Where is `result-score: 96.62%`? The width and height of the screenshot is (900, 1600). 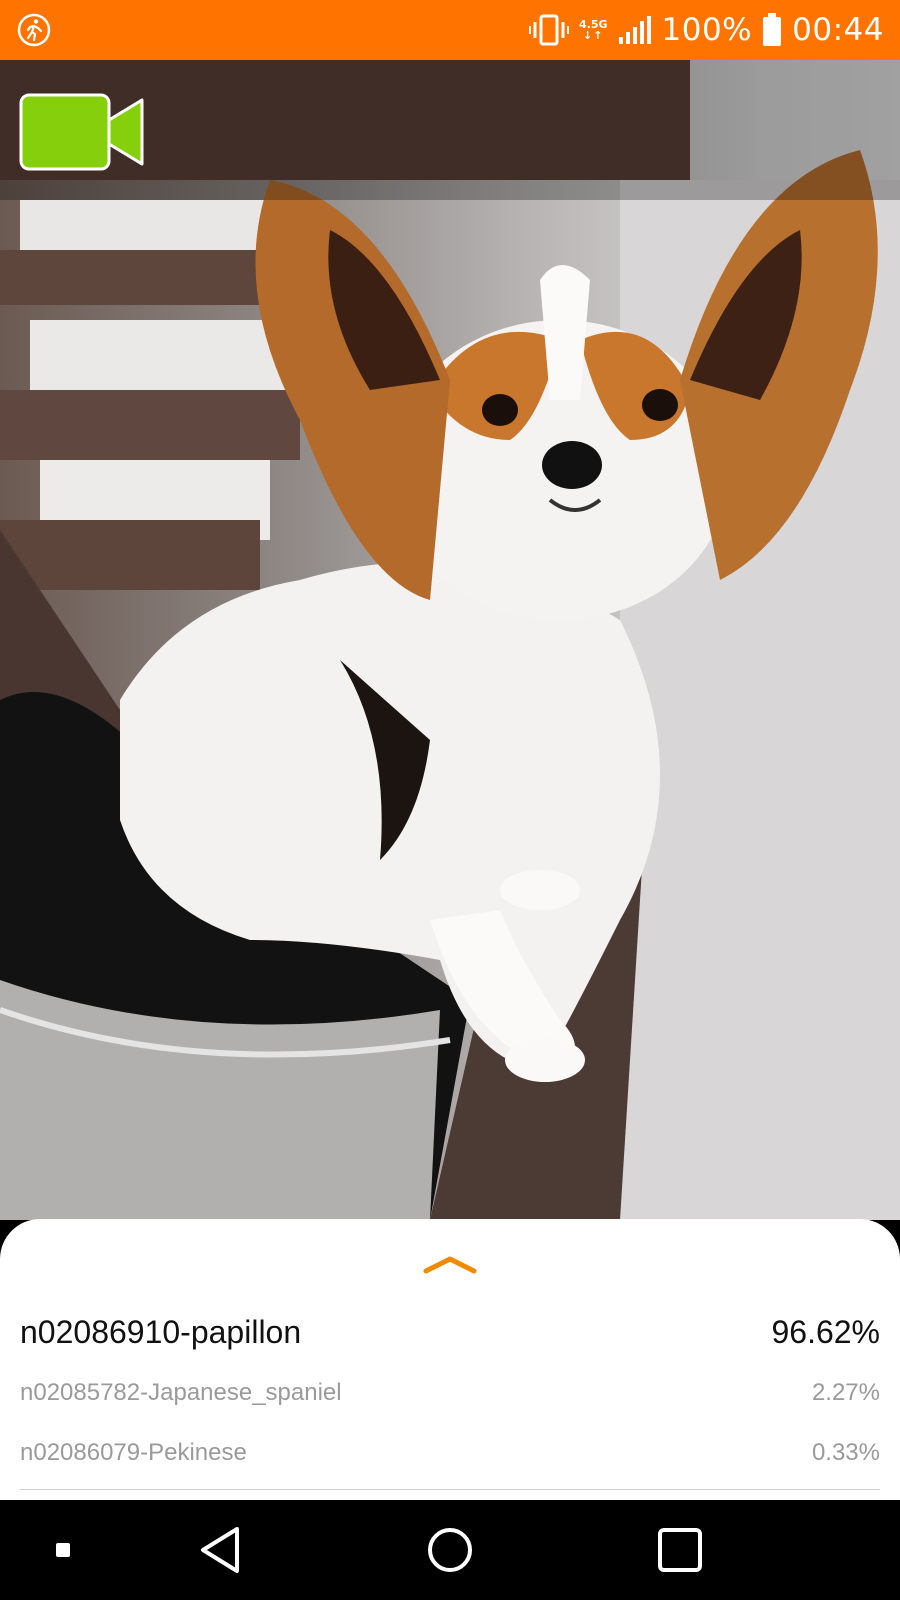
result-score: 96.62% is located at coordinates (825, 1331).